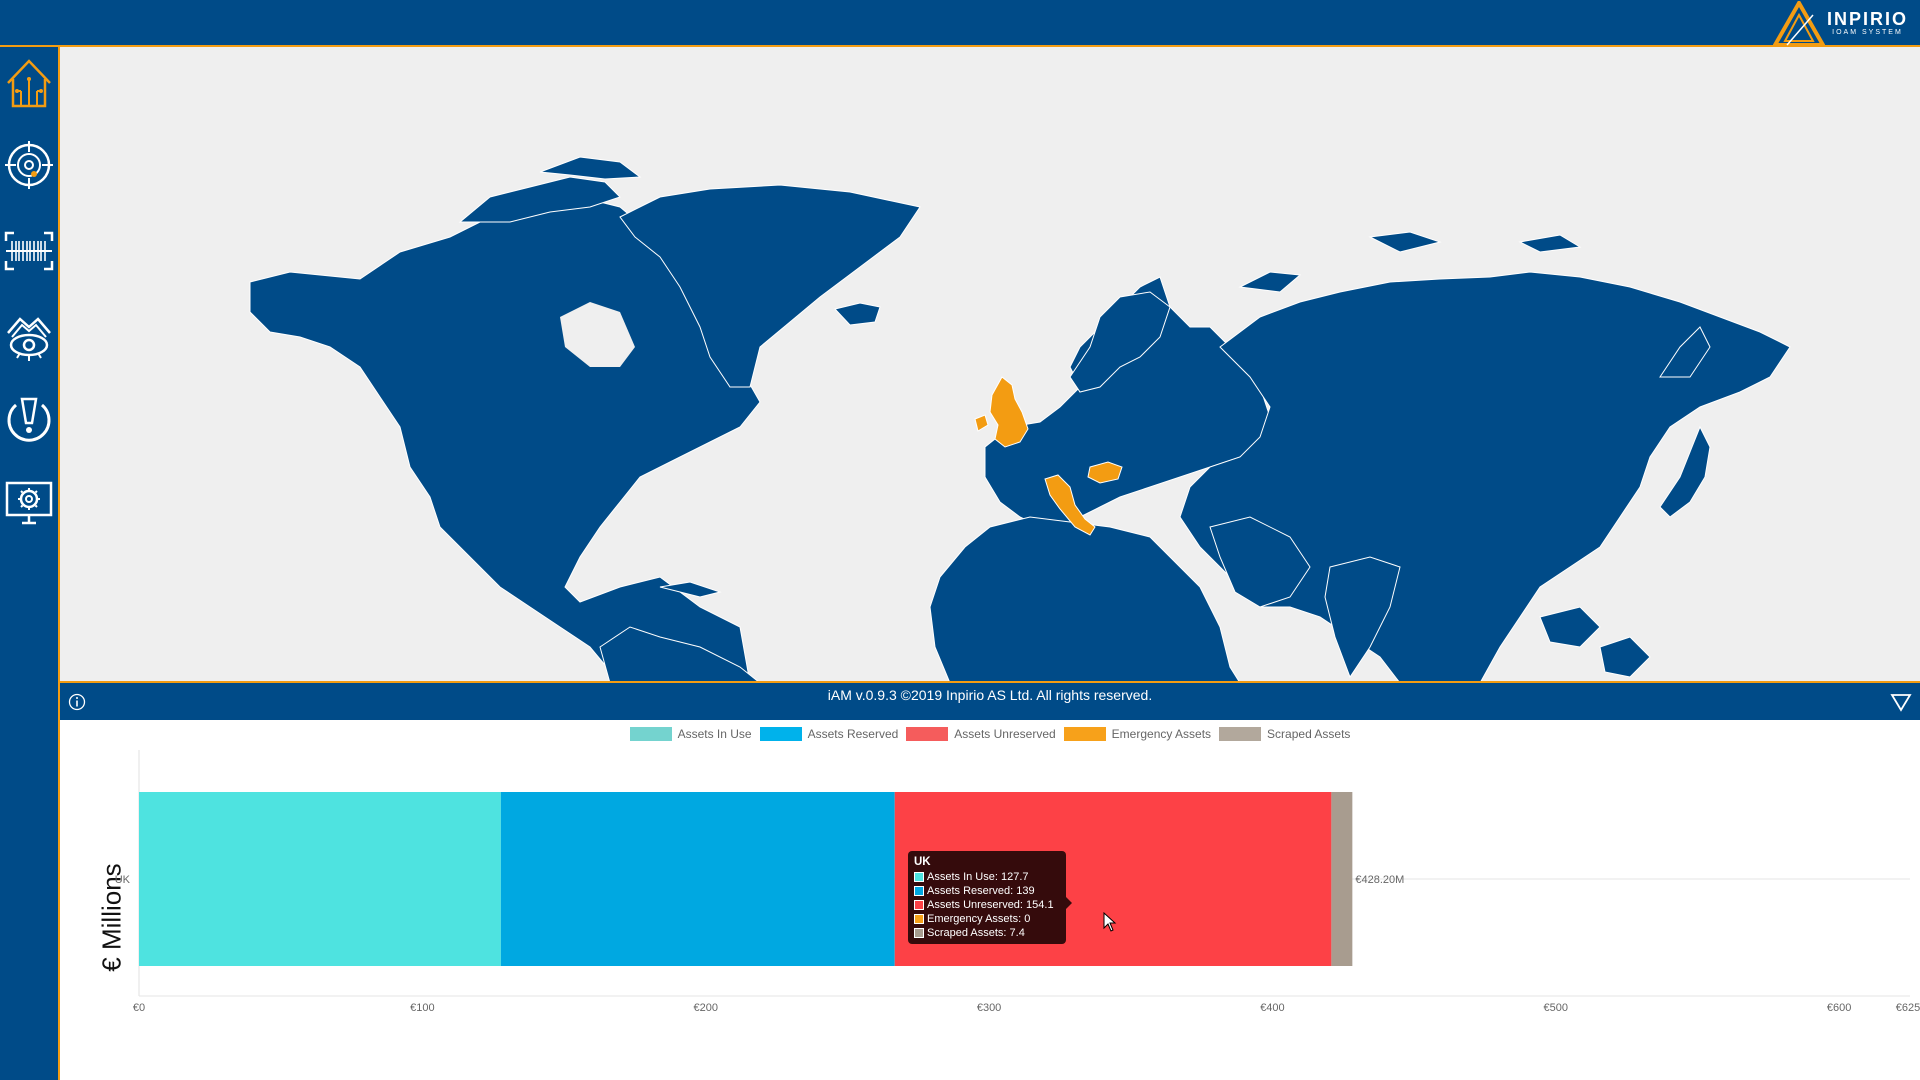 This screenshot has width=1920, height=1080. I want to click on inpirio-logo: INPIRIO IOAM SYSTEM, so click(1840, 23).